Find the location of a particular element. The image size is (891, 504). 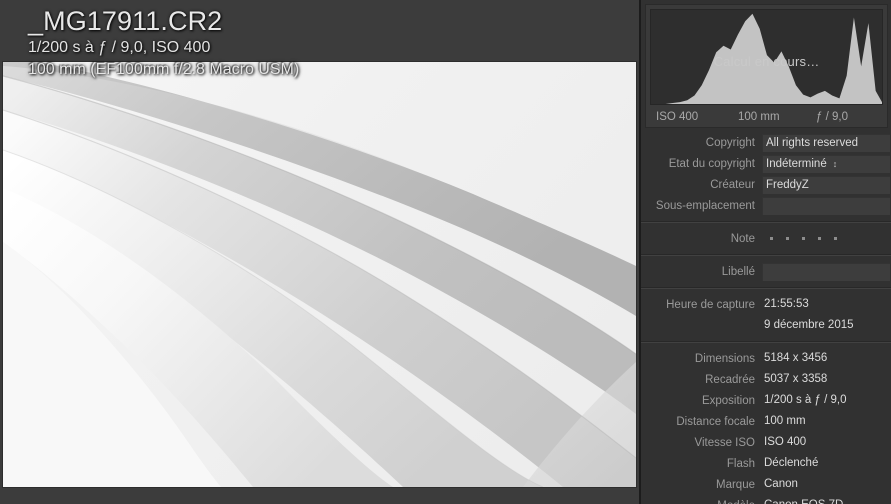

metadata-row-marque: Marque Canon is located at coordinates (766, 484).